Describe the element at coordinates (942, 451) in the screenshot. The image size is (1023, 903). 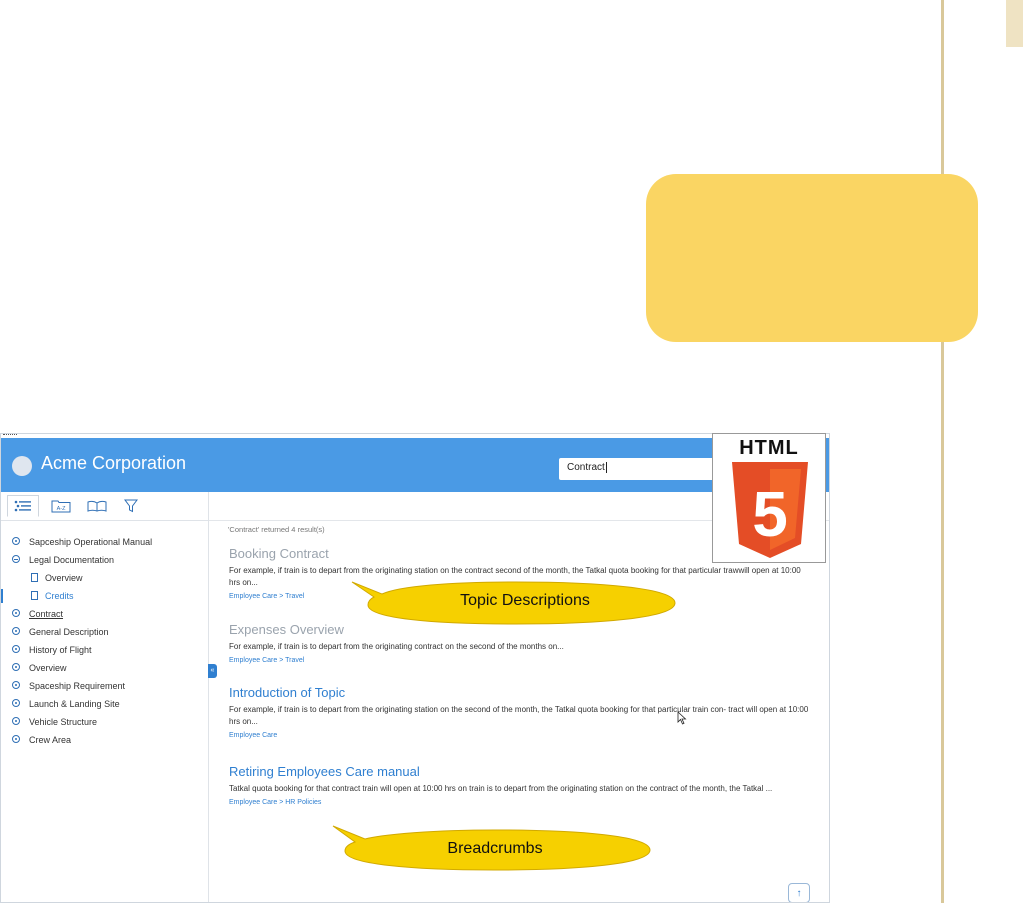
I see `slide-divider-line` at that location.